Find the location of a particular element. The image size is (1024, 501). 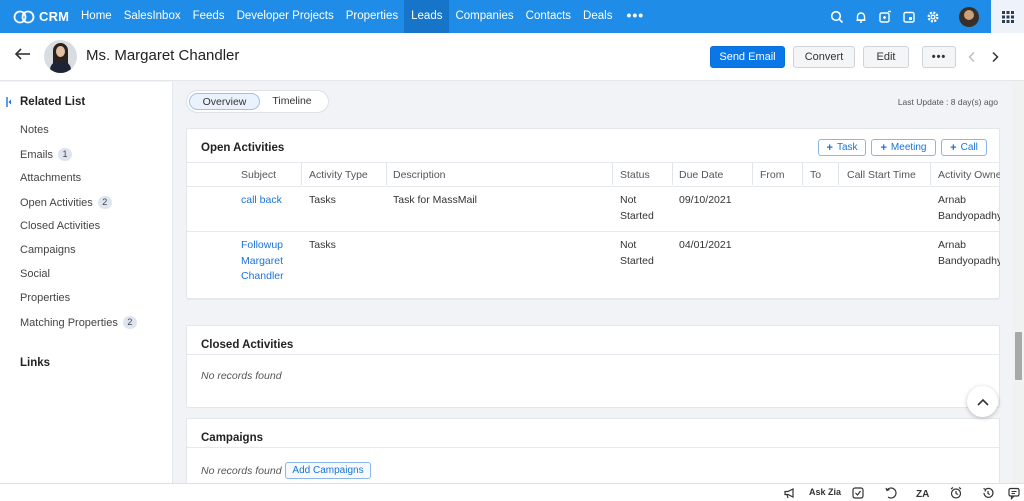

page-scrollbar is located at coordinates (1018, 282).